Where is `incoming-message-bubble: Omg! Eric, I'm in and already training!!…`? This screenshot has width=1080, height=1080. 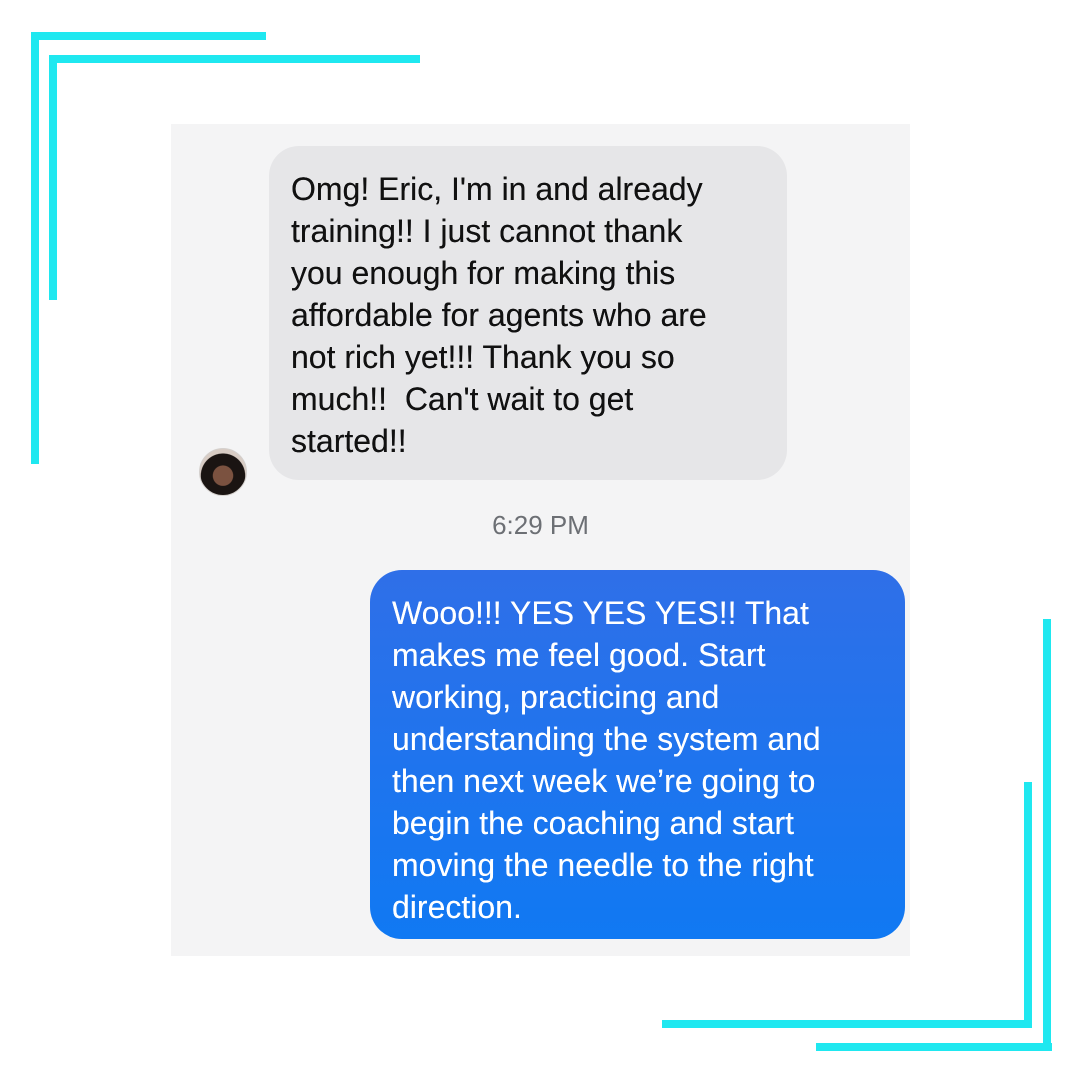
incoming-message-bubble: Omg! Eric, I'm in and already training!!… is located at coordinates (528, 313).